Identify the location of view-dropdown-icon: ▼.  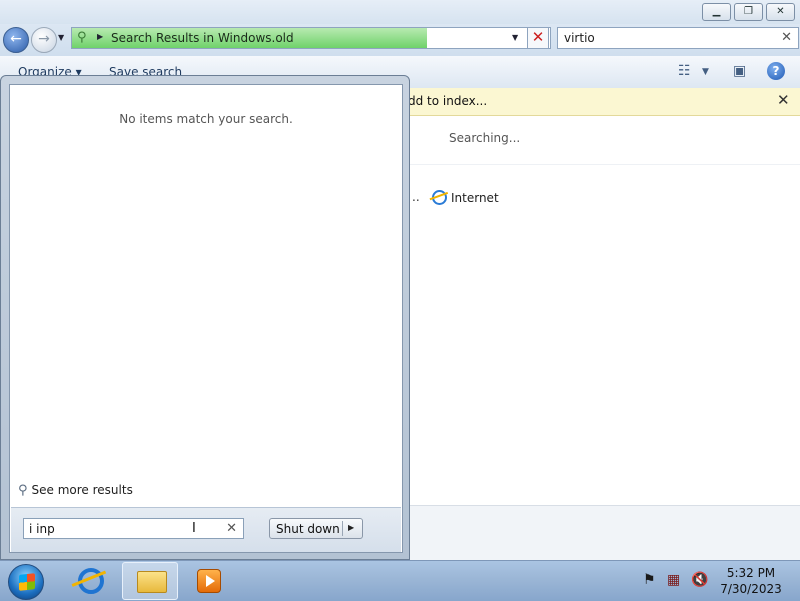
(705, 72).